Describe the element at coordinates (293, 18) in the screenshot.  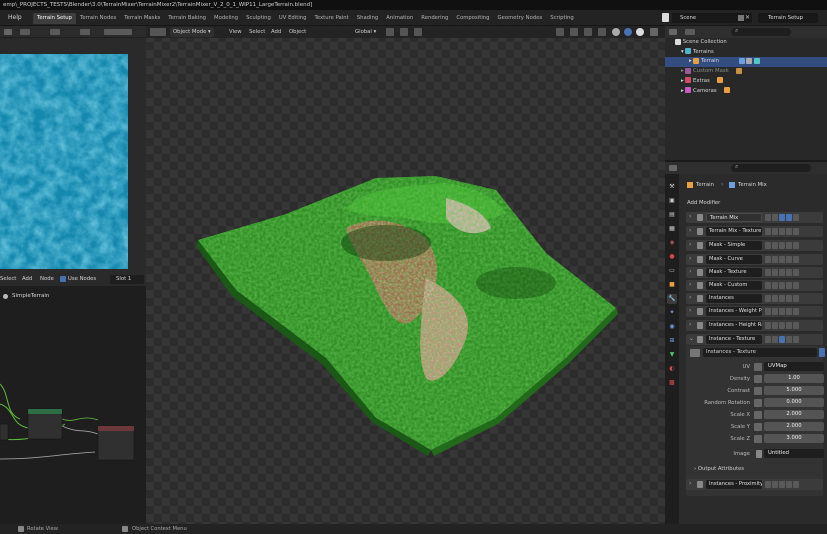
I see `tab-uv-editing: UV Editing` at that location.